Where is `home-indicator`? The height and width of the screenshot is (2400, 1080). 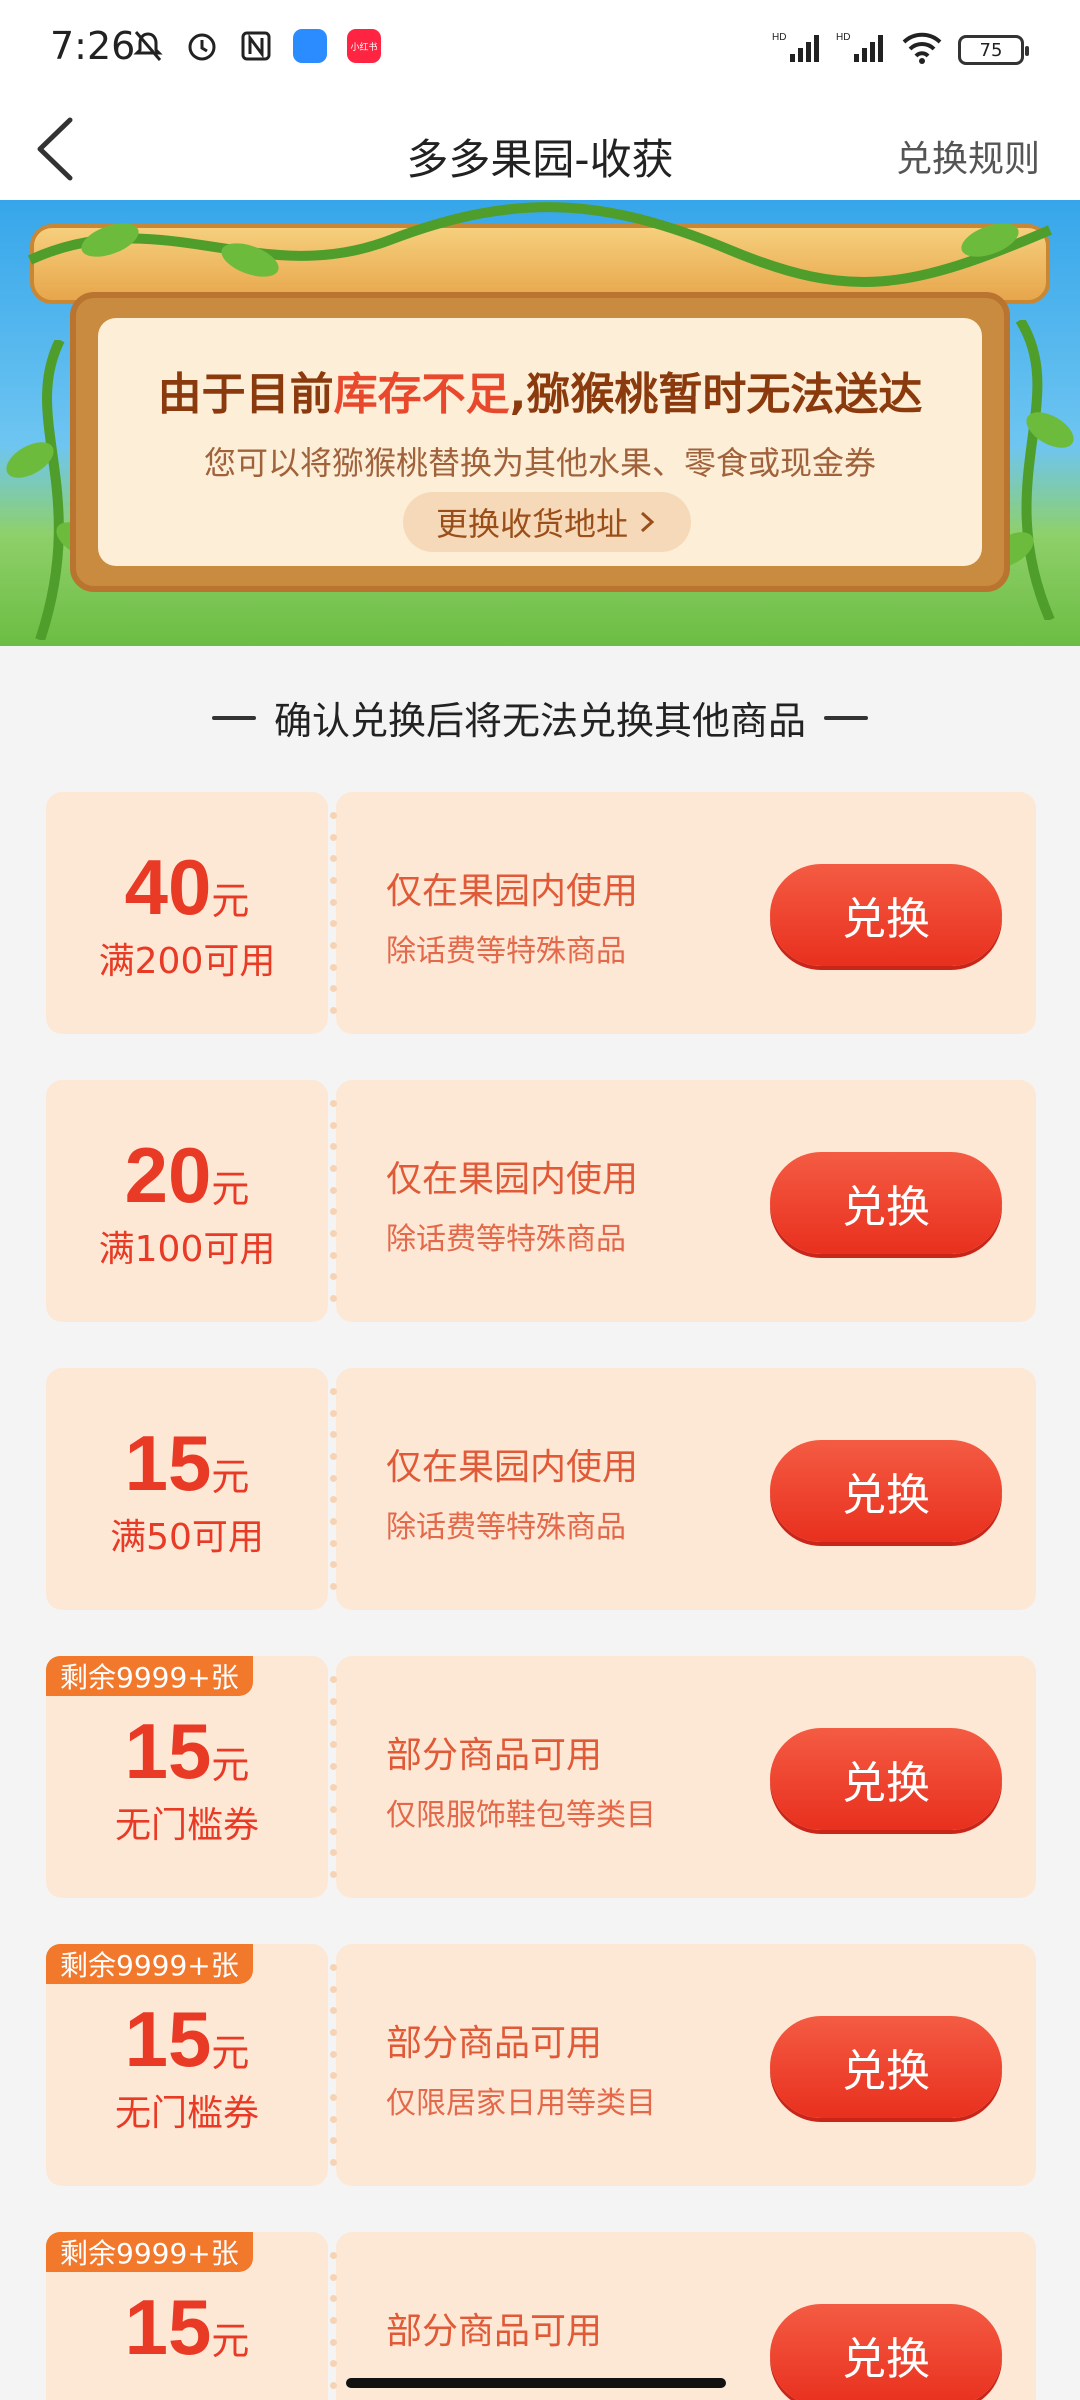 home-indicator is located at coordinates (536, 2383).